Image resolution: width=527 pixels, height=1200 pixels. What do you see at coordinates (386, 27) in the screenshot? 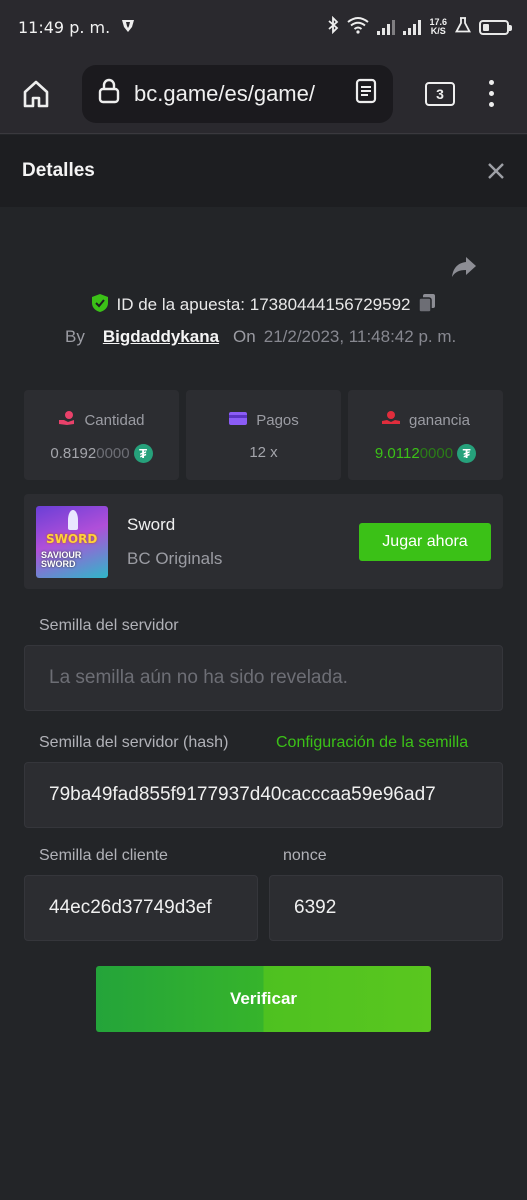
I see `signal-icon` at bounding box center [386, 27].